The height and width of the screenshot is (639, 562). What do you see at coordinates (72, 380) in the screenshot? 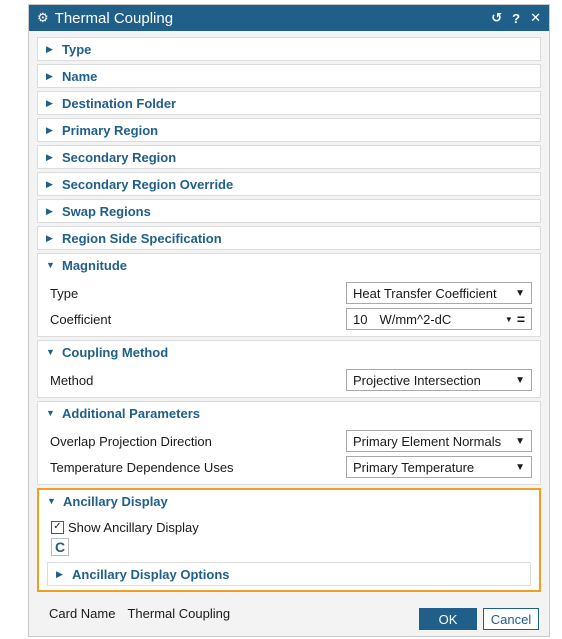
I see `method-label: Method` at bounding box center [72, 380].